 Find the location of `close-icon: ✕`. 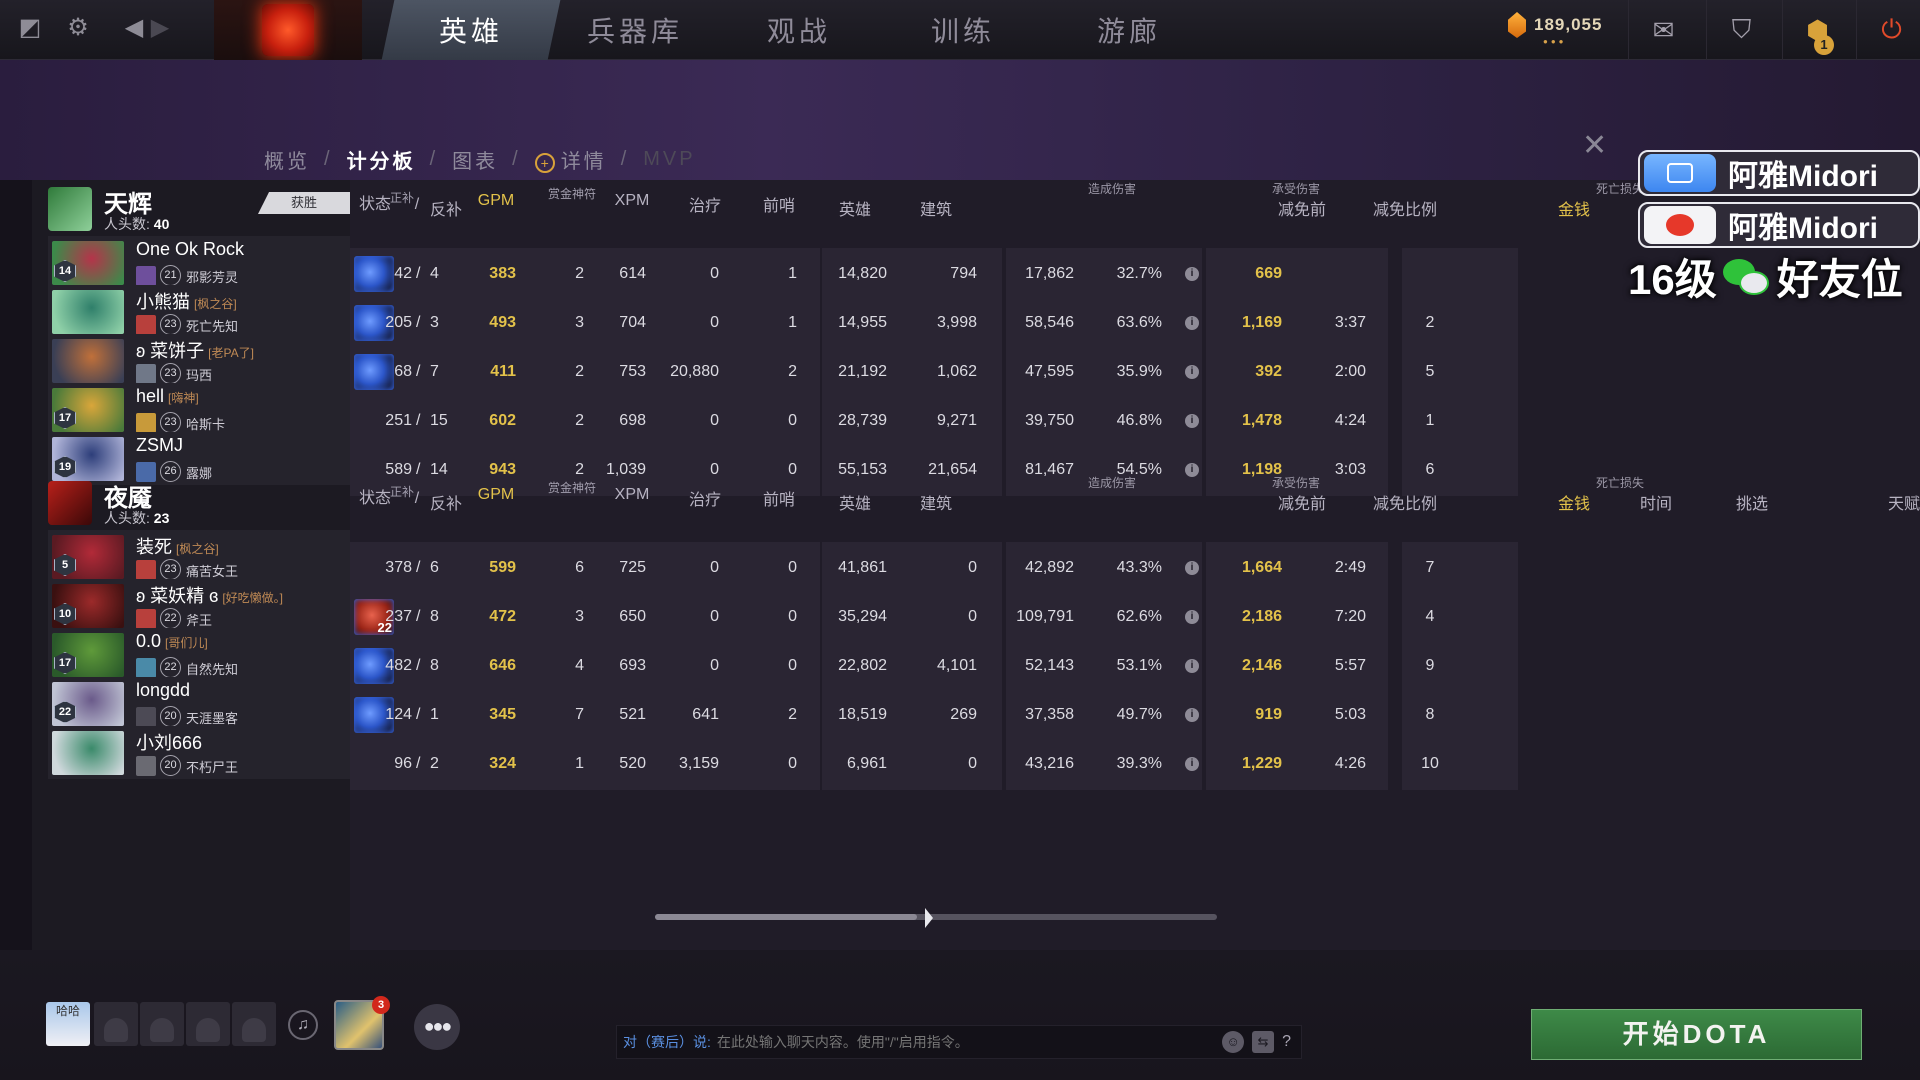

close-icon: ✕ is located at coordinates (1594, 145).